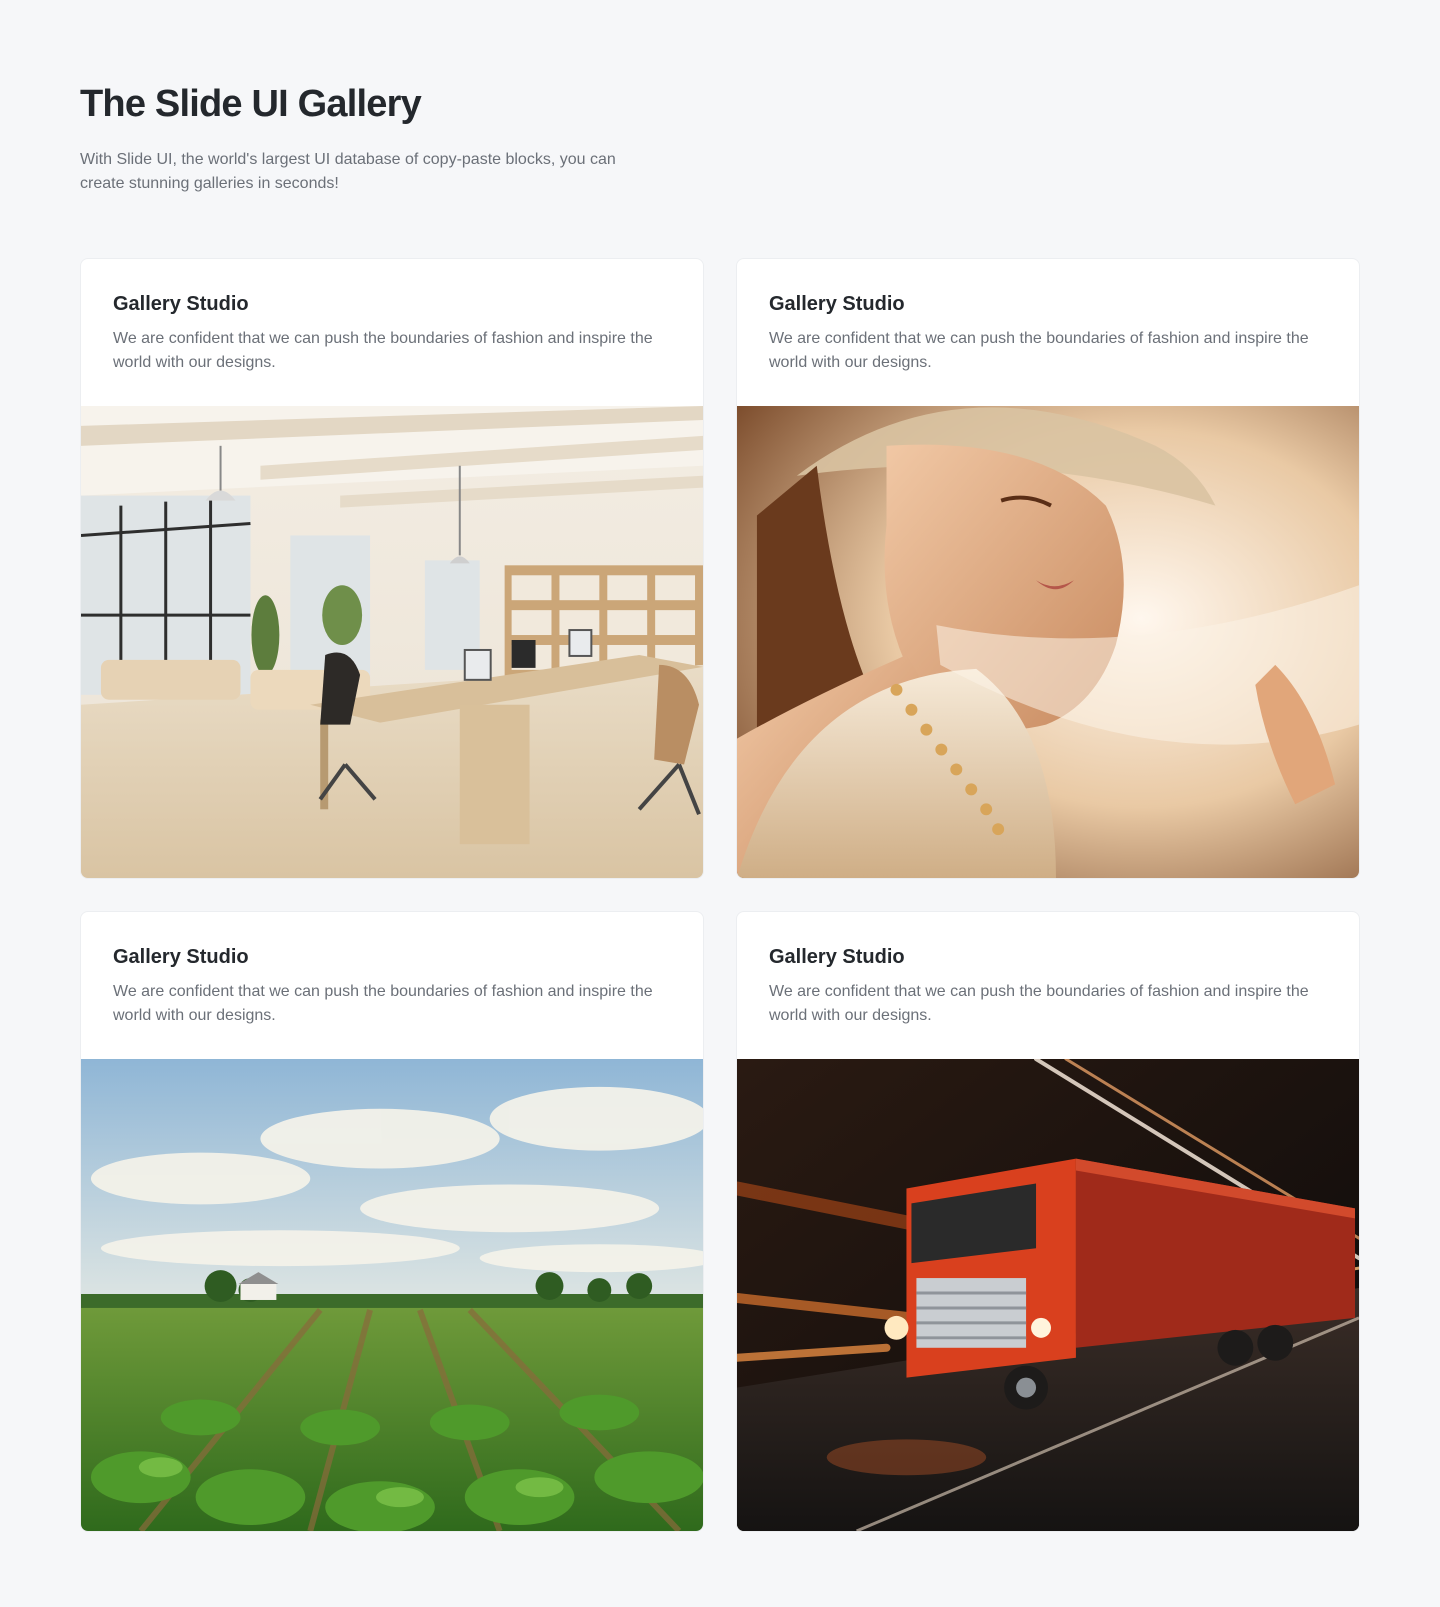 This screenshot has width=1440, height=1607. What do you see at coordinates (251, 104) in the screenshot?
I see `page-title: The Slide UI Gallery` at bounding box center [251, 104].